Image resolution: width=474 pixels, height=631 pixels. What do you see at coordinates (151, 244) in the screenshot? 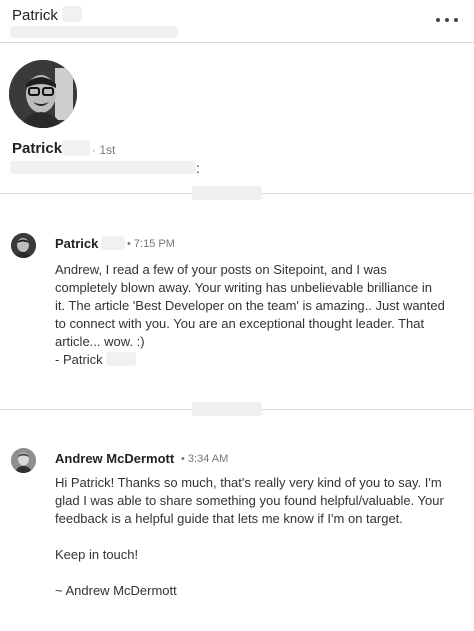
I see `message-timestamp: • 7:15 PM` at bounding box center [151, 244].